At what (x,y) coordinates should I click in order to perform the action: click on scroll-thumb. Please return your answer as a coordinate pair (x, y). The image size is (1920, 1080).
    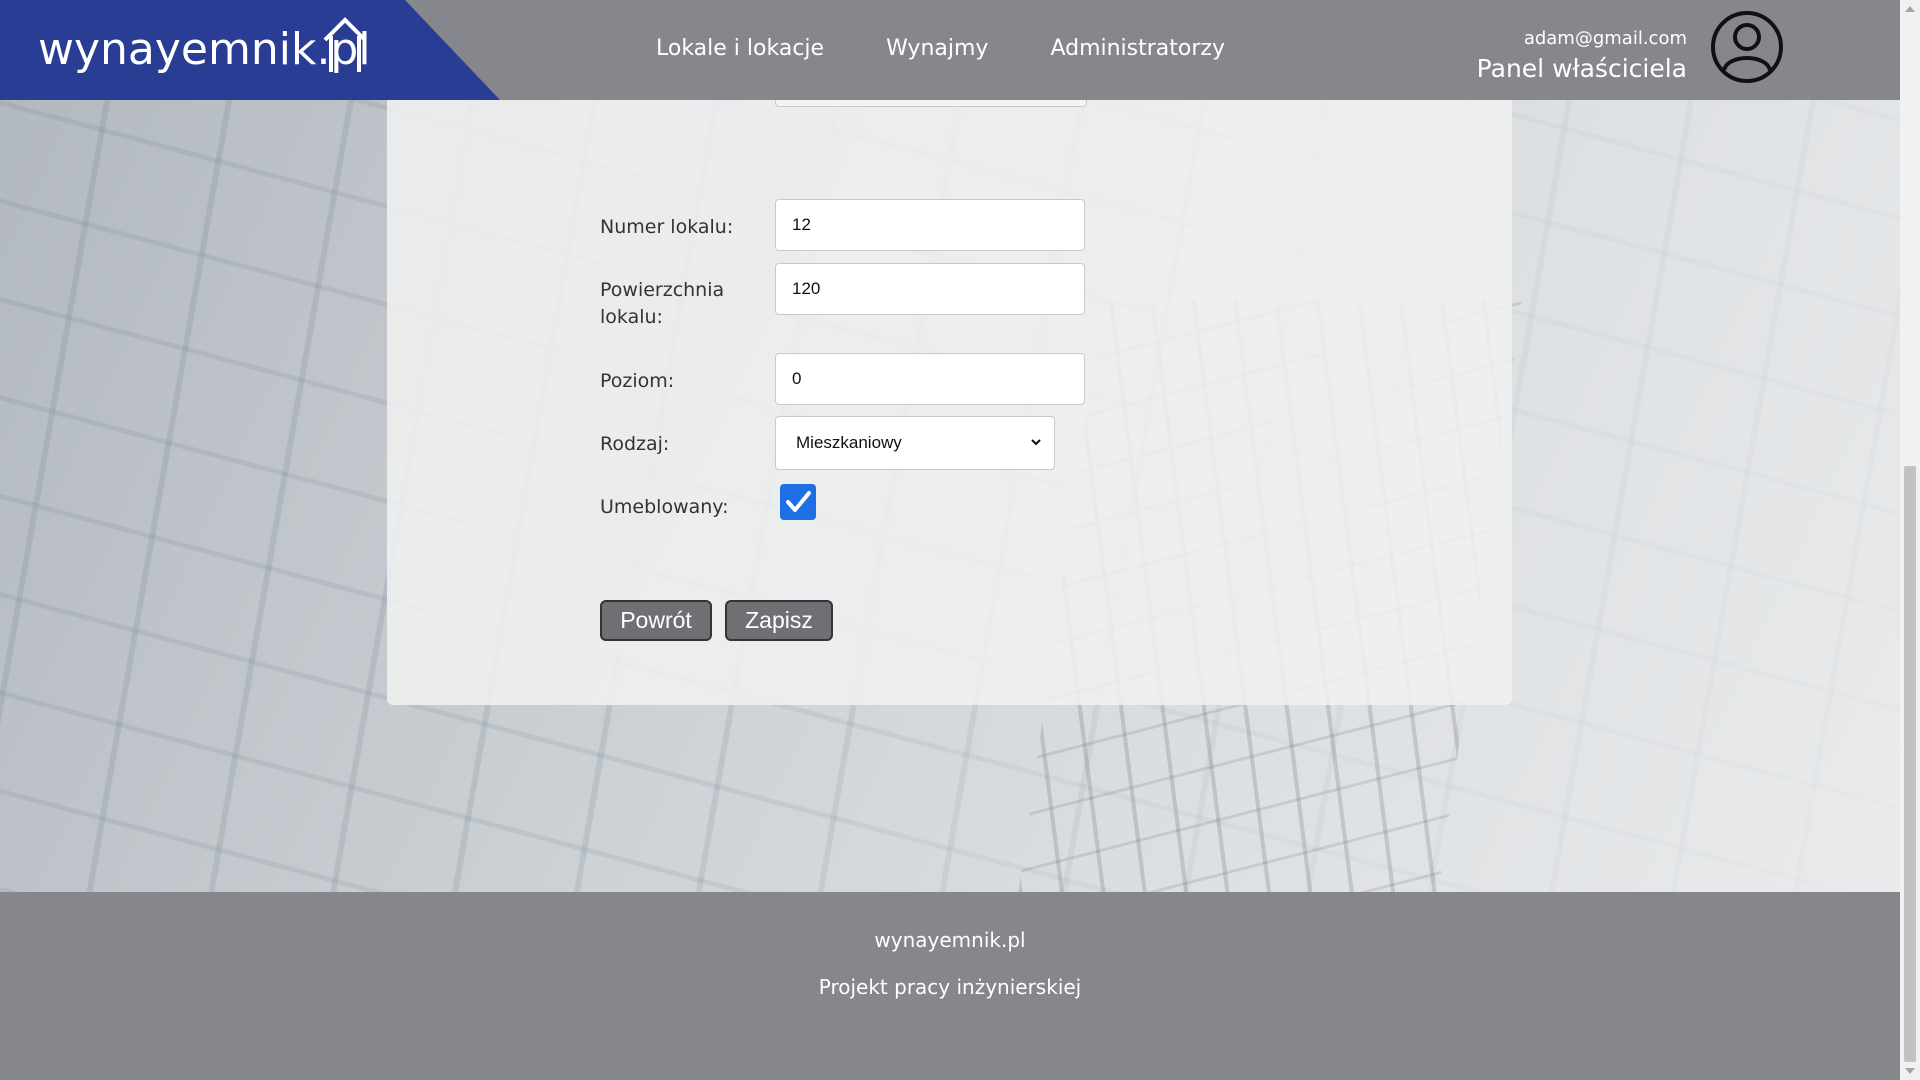
    Looking at the image, I should click on (1910, 764).